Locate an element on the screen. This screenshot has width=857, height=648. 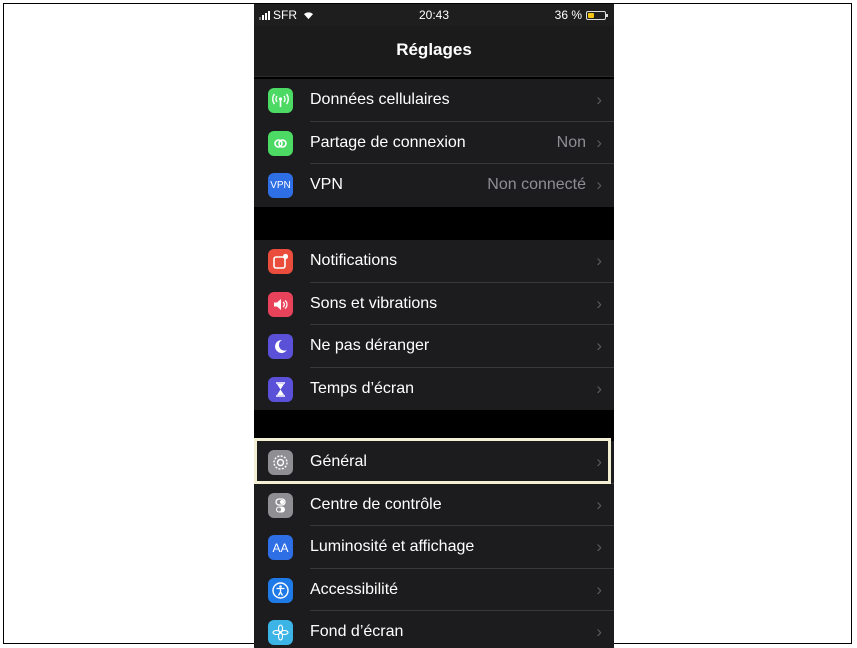
settings-row-label: Notifications is located at coordinates (354, 261).